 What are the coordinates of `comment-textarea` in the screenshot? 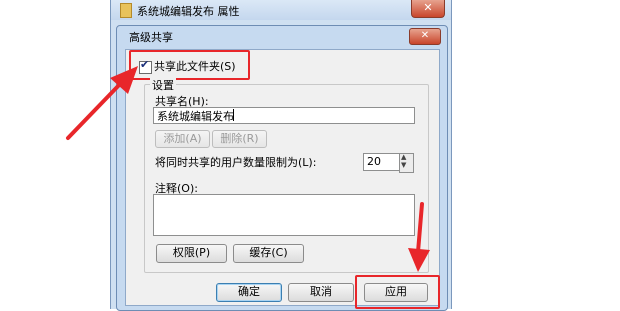 It's located at (284, 215).